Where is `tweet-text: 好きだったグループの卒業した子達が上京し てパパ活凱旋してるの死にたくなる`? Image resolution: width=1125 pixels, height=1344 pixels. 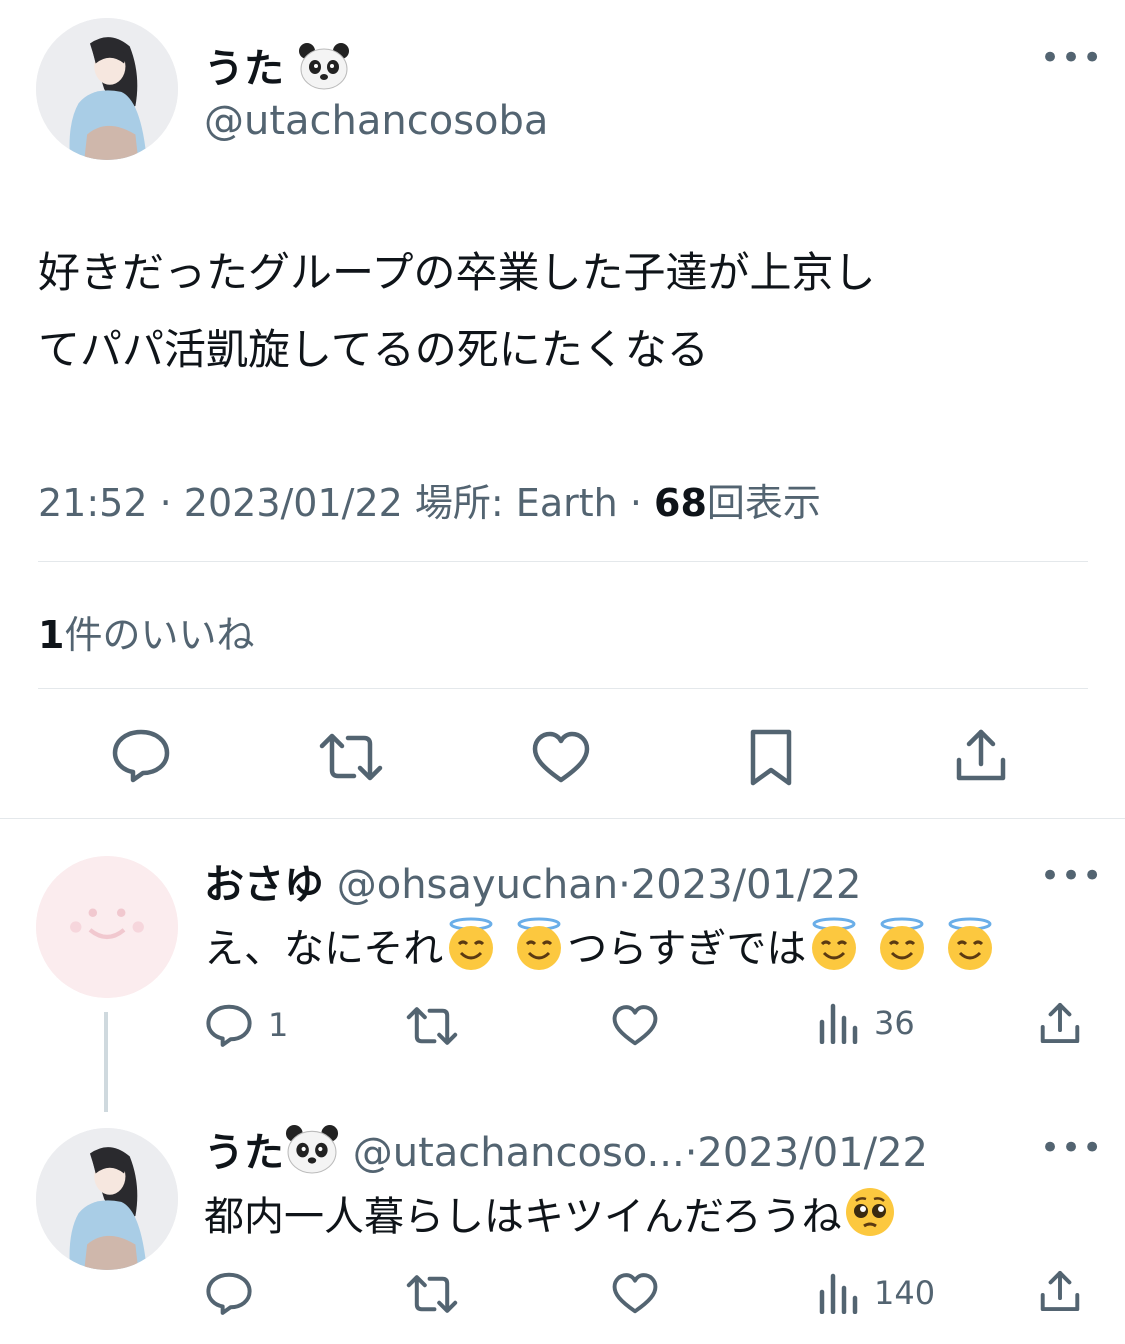
tweet-text: 好きだったグループの卒業した子達が上京し てパパ活凱旋してるの死にたくなる is located at coordinates (568, 311).